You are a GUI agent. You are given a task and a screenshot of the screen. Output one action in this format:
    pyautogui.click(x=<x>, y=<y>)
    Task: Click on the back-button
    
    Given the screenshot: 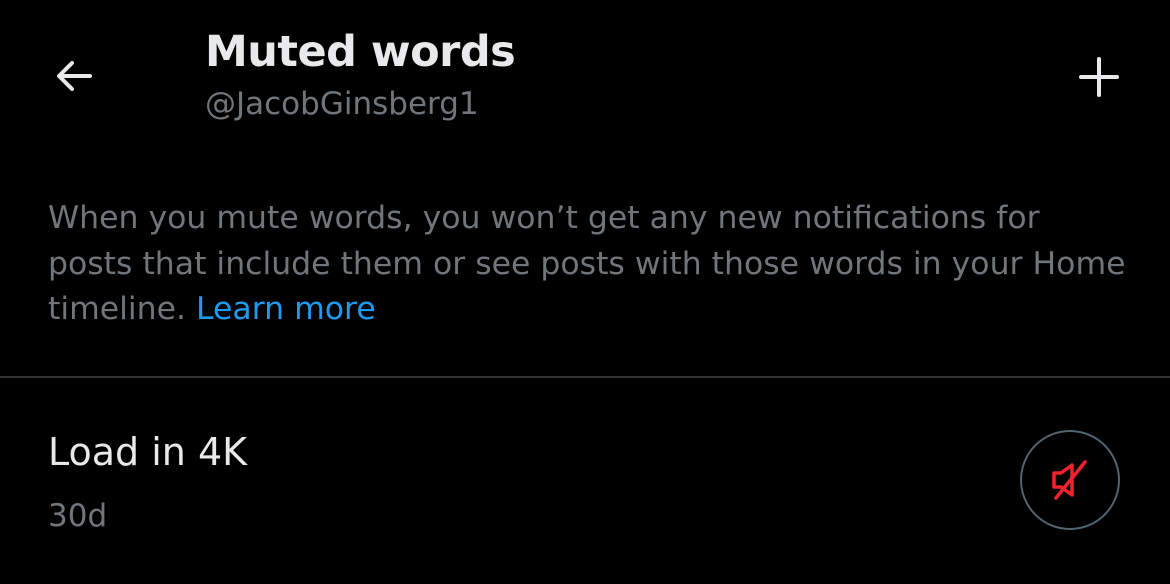 What is the action you would take?
    pyautogui.click(x=74, y=76)
    